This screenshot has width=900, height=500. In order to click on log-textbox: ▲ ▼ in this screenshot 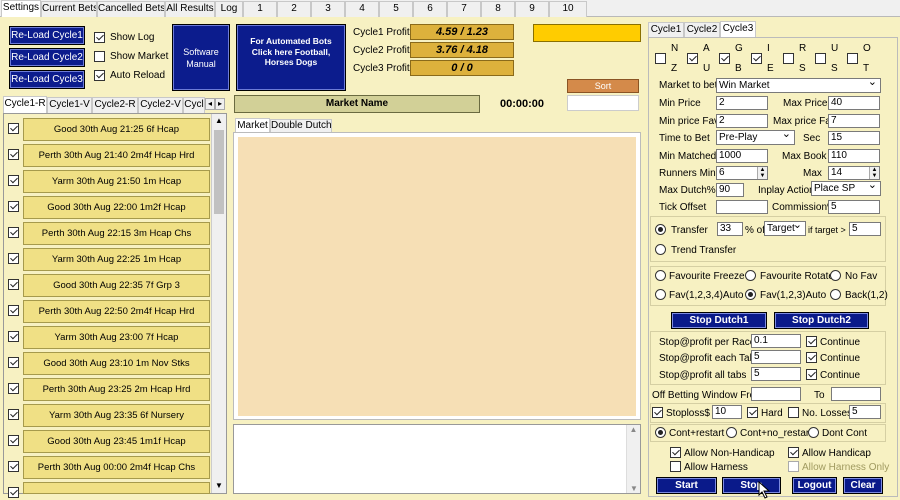, I will do `click(437, 459)`.